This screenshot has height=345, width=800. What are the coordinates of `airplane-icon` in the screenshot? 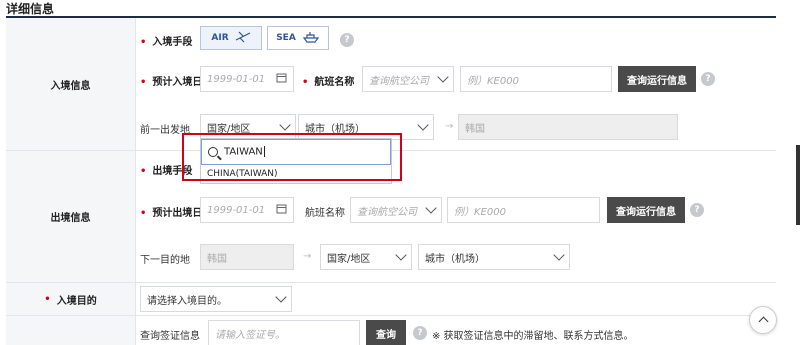 It's located at (243, 38).